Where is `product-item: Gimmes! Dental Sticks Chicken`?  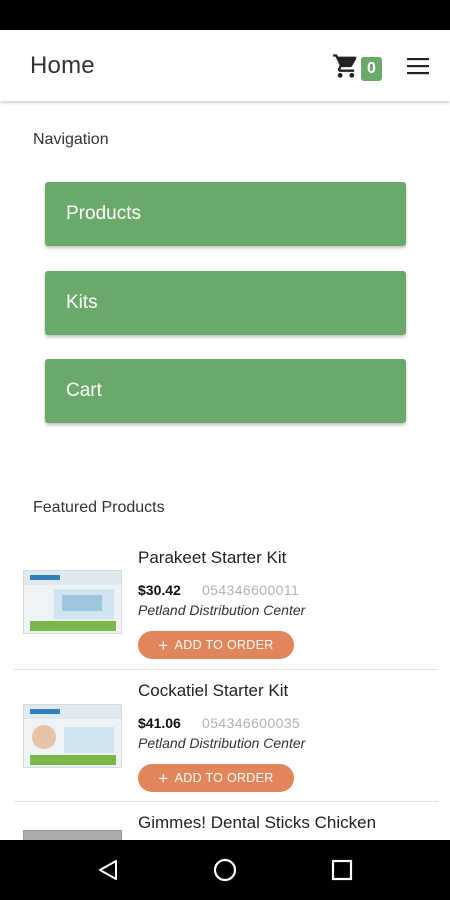
product-item: Gimmes! Dental Sticks Chicken is located at coordinates (226, 821).